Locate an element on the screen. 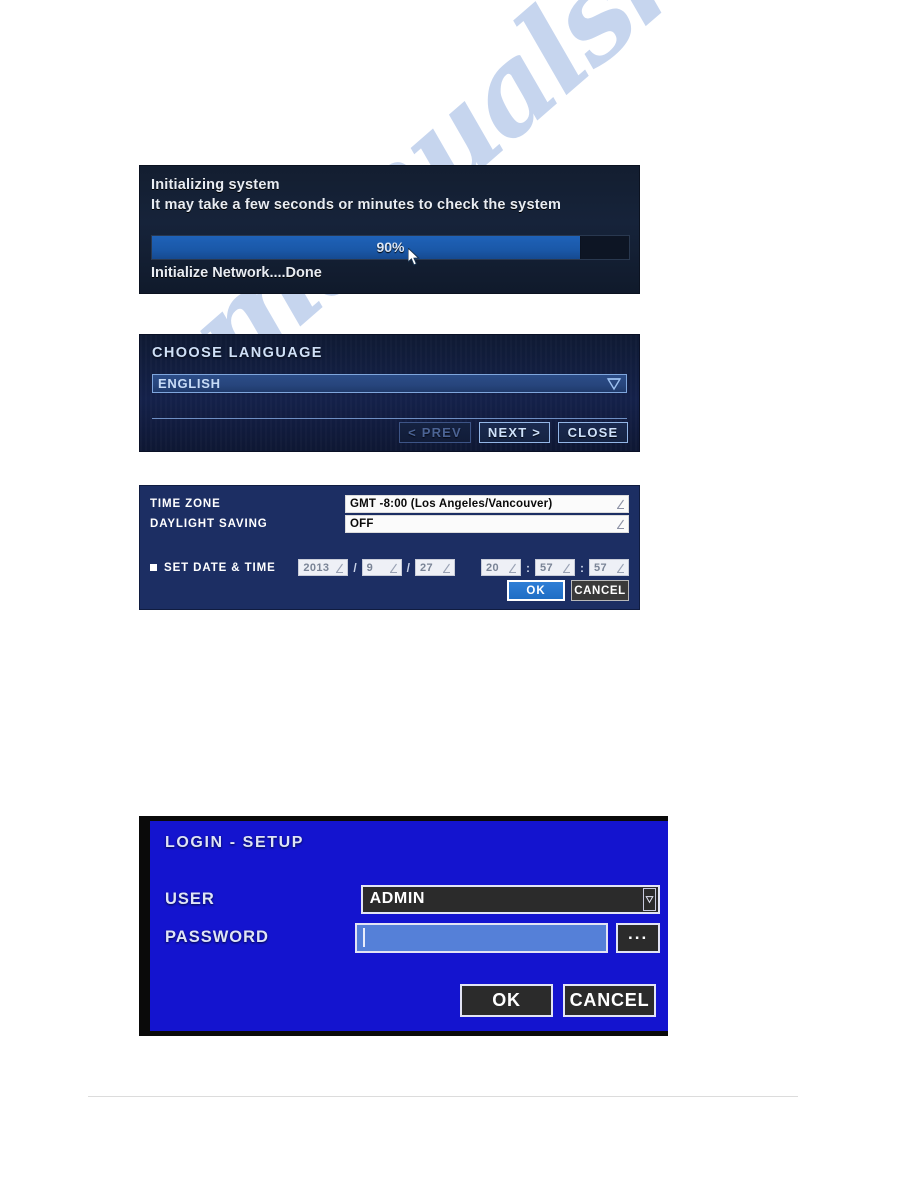 The image size is (918, 1188). password-label: PASSWORD is located at coordinates (217, 937).